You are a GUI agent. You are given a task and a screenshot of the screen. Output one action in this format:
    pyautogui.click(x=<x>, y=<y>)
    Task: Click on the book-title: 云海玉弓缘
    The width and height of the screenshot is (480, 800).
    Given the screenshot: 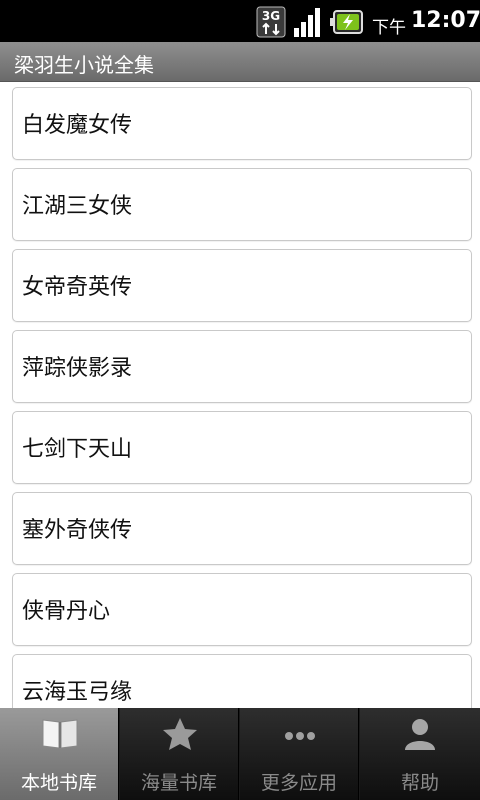 What is the action you would take?
    pyautogui.click(x=77, y=692)
    